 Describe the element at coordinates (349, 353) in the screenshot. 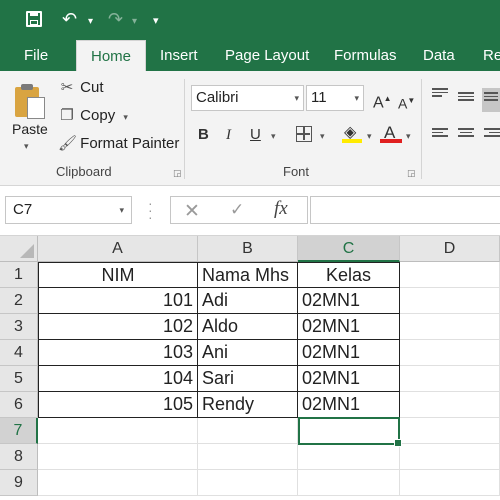

I see `cell-c4: 02MN1` at that location.